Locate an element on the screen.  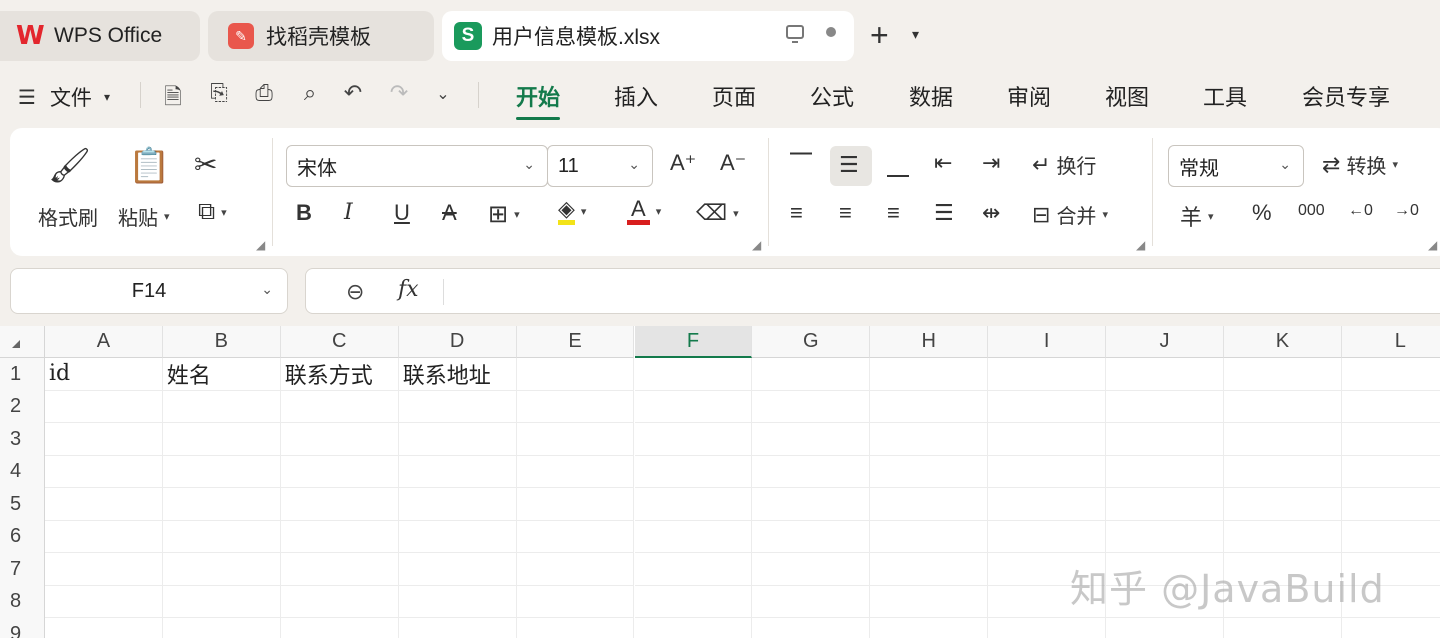
cell-g6 is located at coordinates (811, 536).